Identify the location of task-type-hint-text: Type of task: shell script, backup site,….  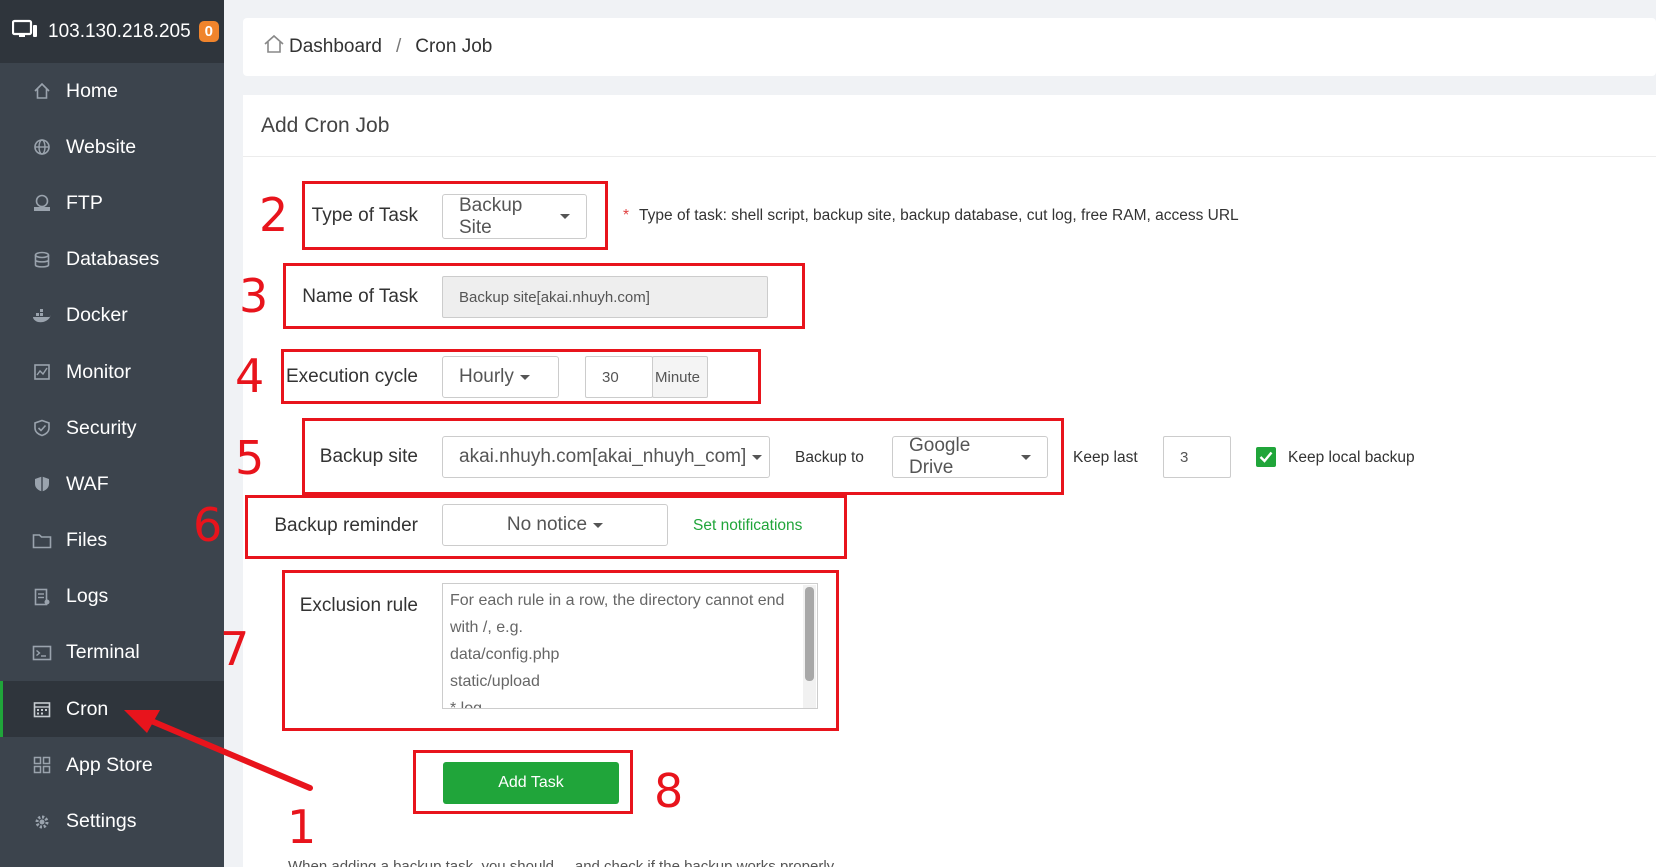
(939, 215).